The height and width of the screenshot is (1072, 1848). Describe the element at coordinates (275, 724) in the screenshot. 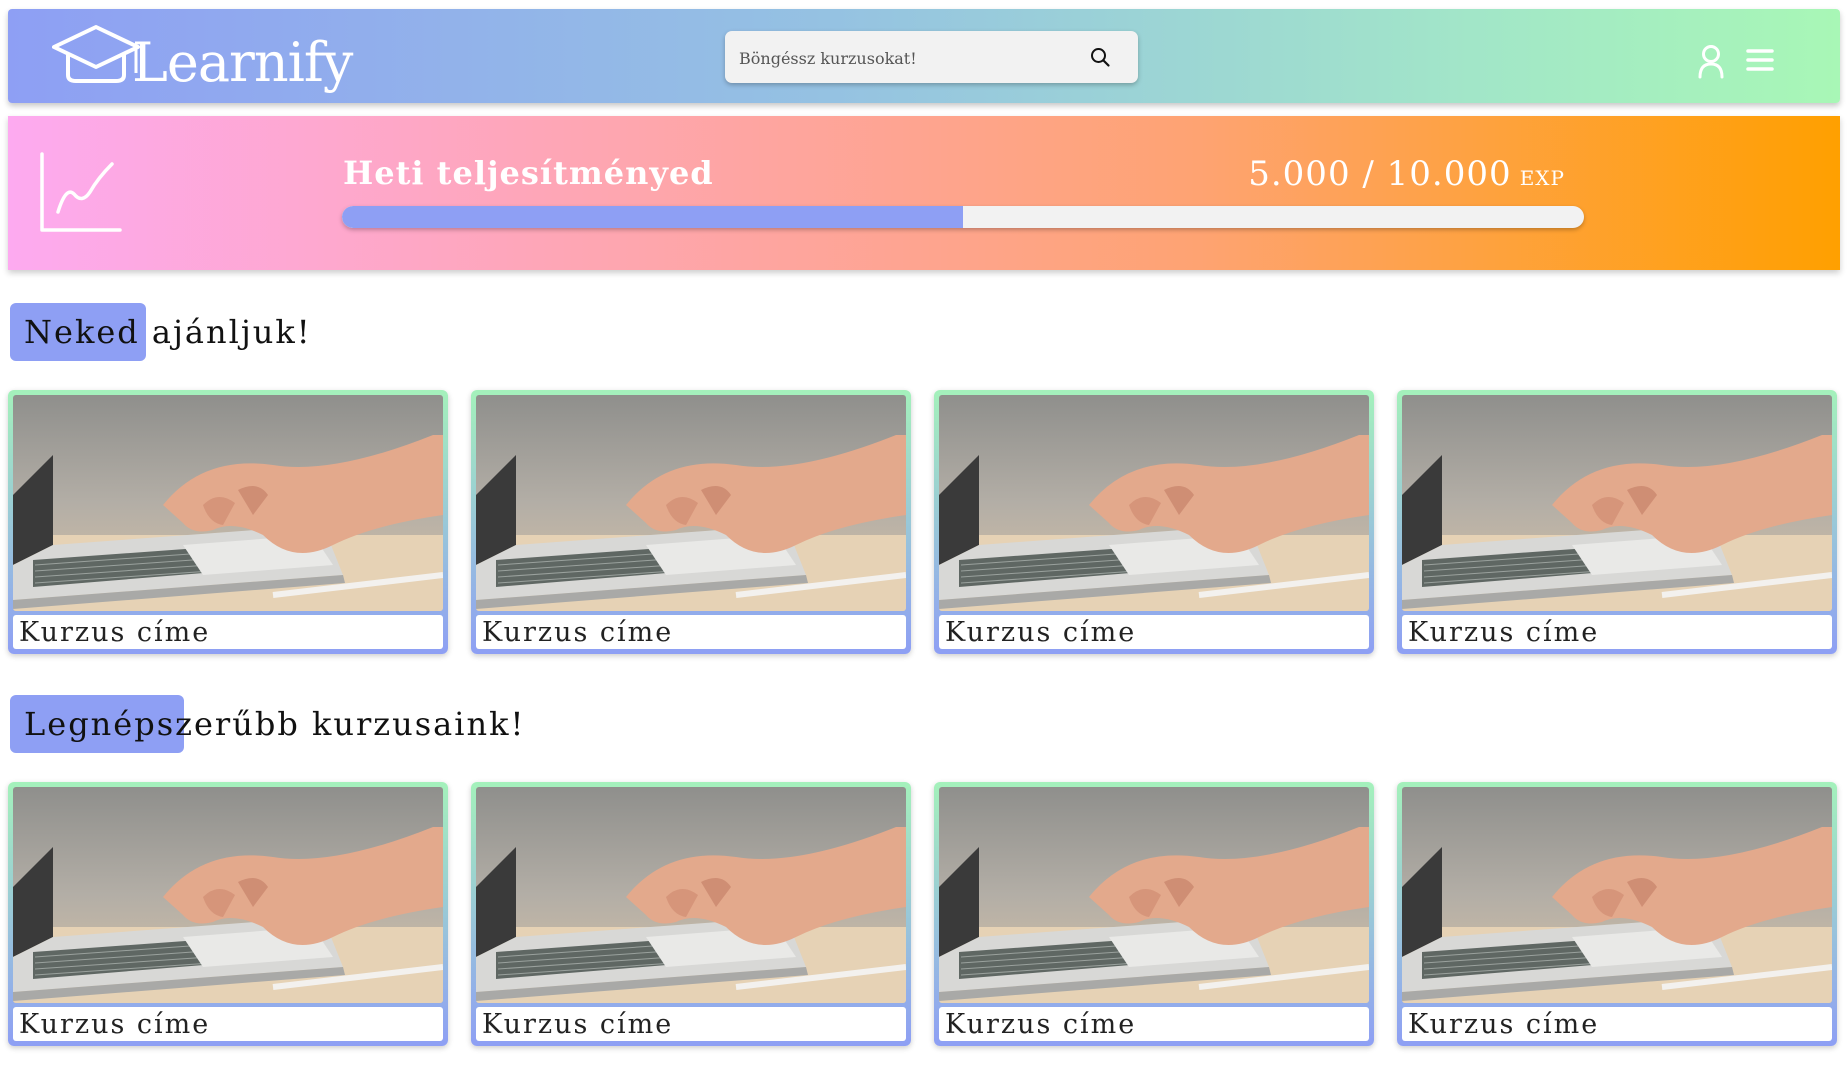

I see `section-title-text: Legnépszerűbb kurzusaink!` at that location.